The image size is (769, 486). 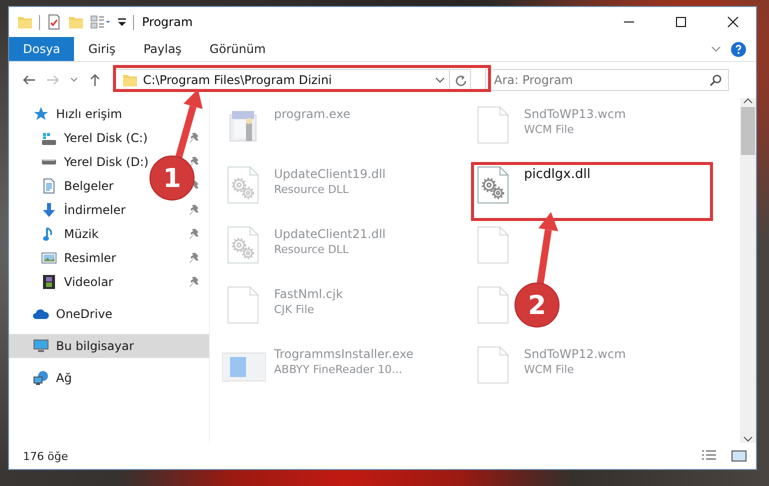 I want to click on item-count: 176 öğe, so click(x=46, y=456).